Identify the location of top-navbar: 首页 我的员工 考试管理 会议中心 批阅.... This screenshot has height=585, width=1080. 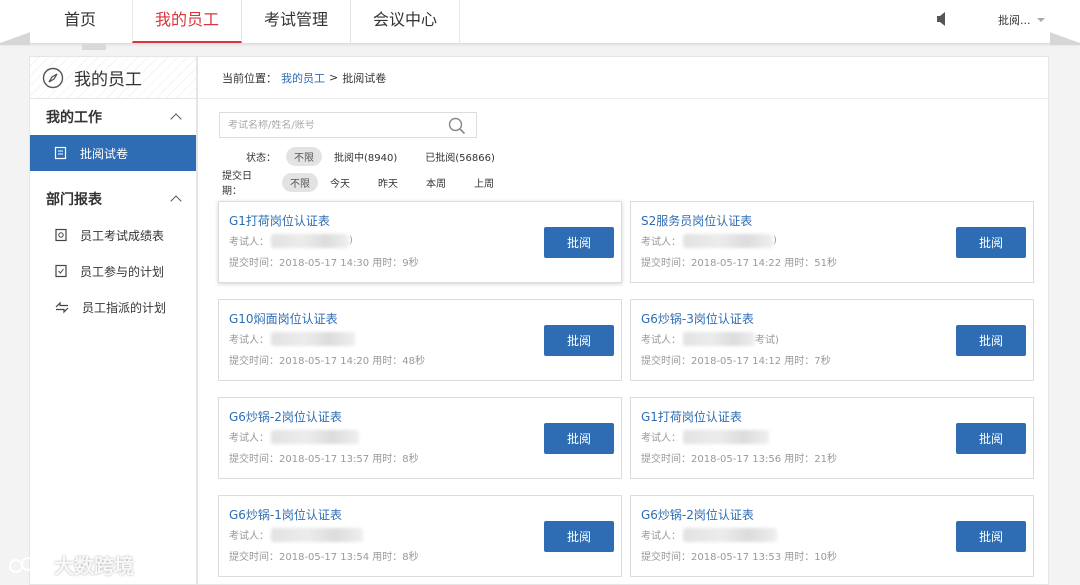
(540, 22).